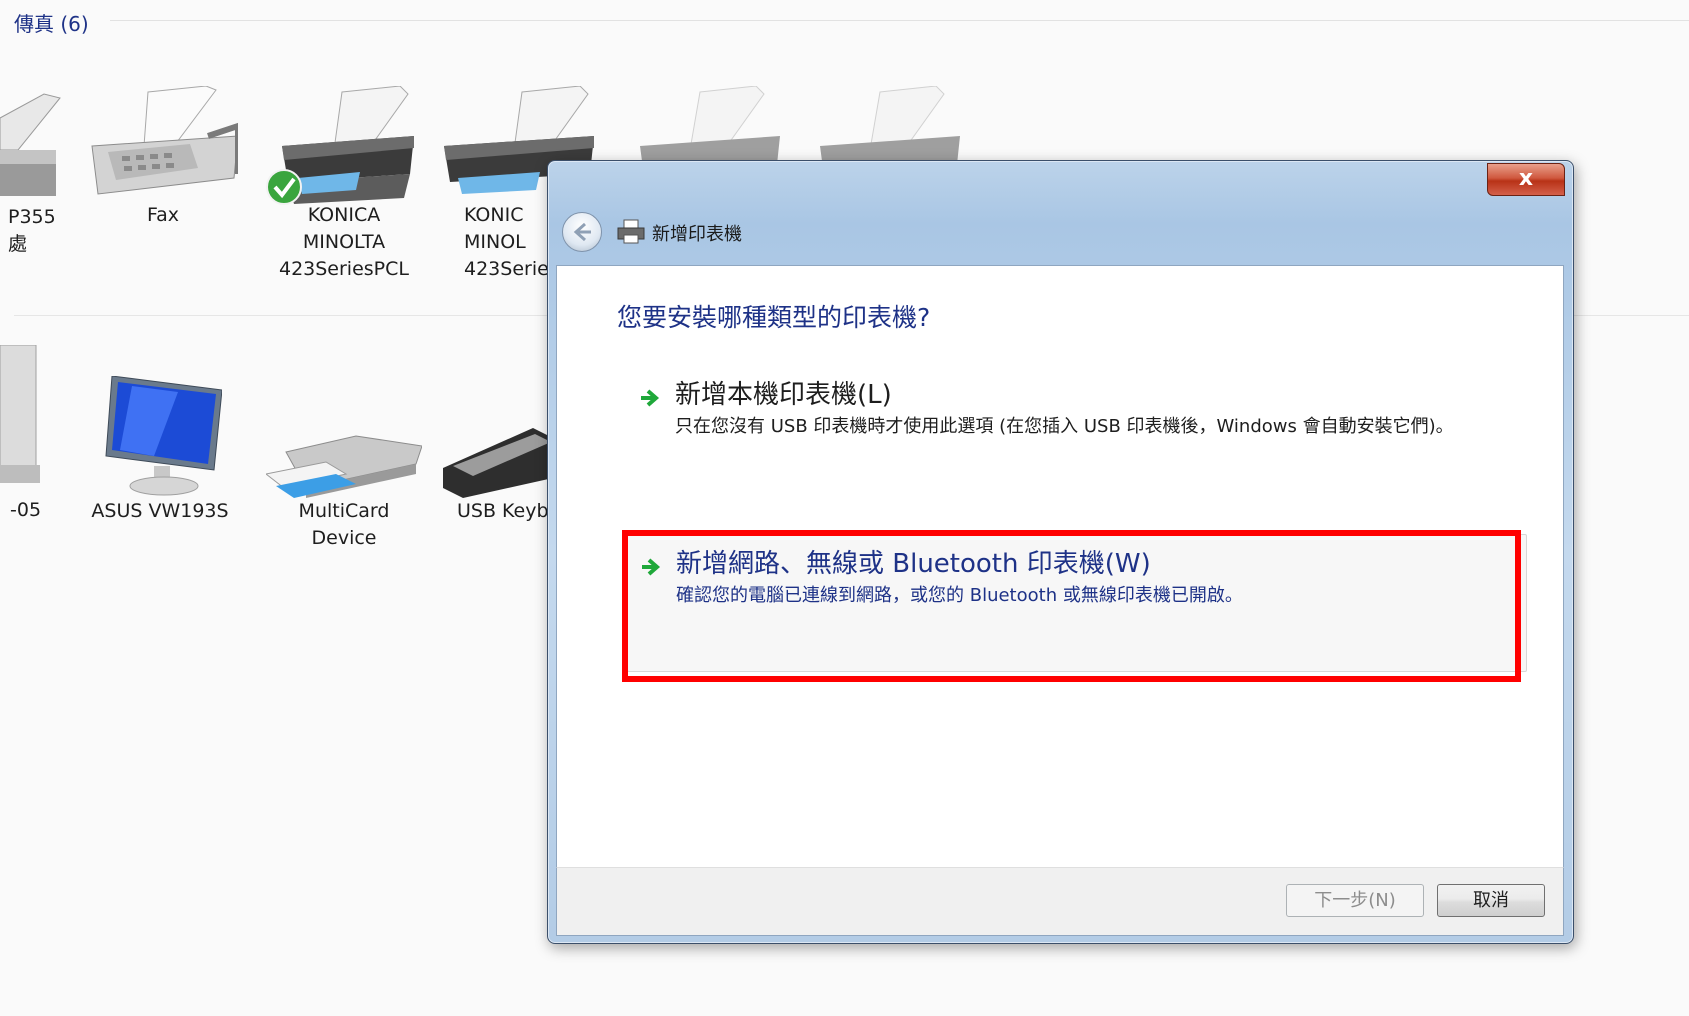 The height and width of the screenshot is (1016, 1689). Describe the element at coordinates (774, 317) in the screenshot. I see `page-heading: 您要安裝哪種類型的印表機?` at that location.